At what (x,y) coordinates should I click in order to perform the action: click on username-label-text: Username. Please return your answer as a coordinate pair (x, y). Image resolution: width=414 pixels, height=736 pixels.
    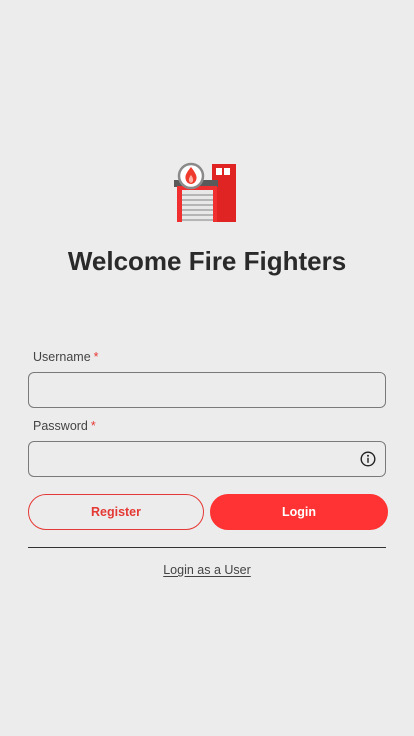
    Looking at the image, I should click on (62, 357).